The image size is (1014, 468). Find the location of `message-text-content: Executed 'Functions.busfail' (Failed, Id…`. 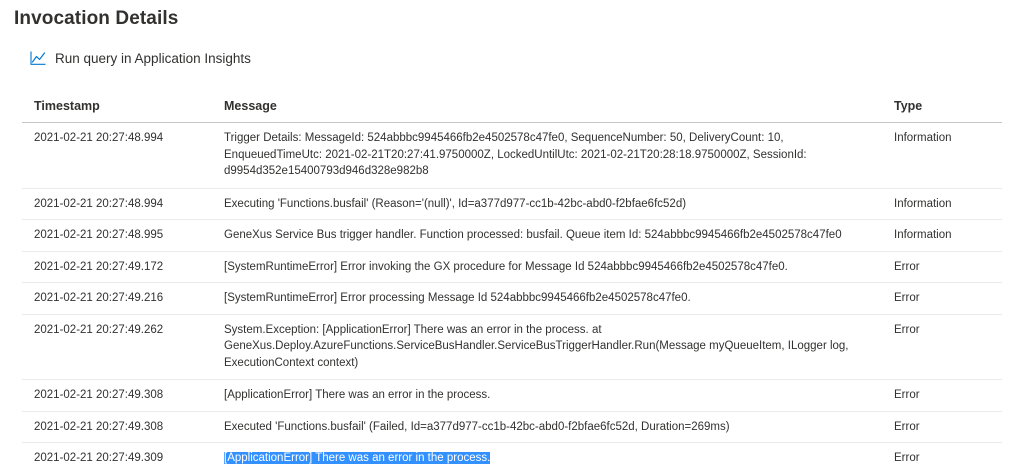

message-text-content: Executed 'Functions.busfail' (Failed, Id… is located at coordinates (477, 426).